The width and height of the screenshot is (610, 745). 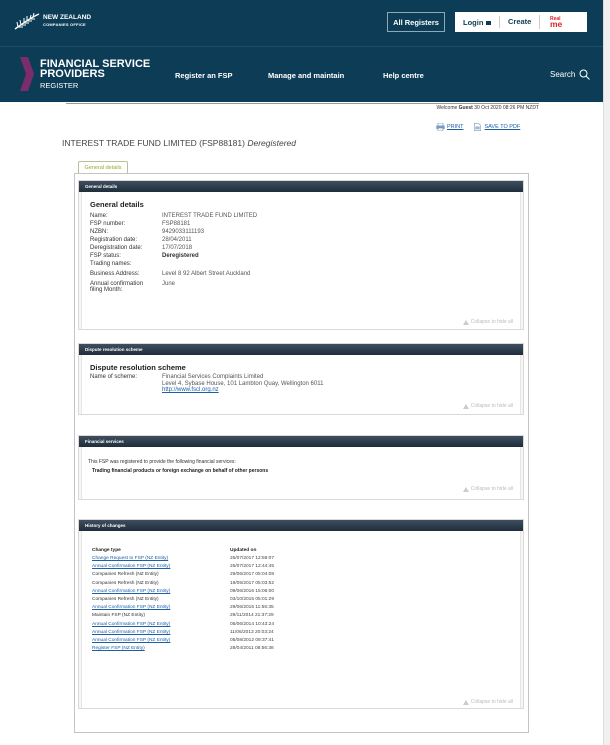 I want to click on field-label: Registration date:, so click(x=114, y=240).